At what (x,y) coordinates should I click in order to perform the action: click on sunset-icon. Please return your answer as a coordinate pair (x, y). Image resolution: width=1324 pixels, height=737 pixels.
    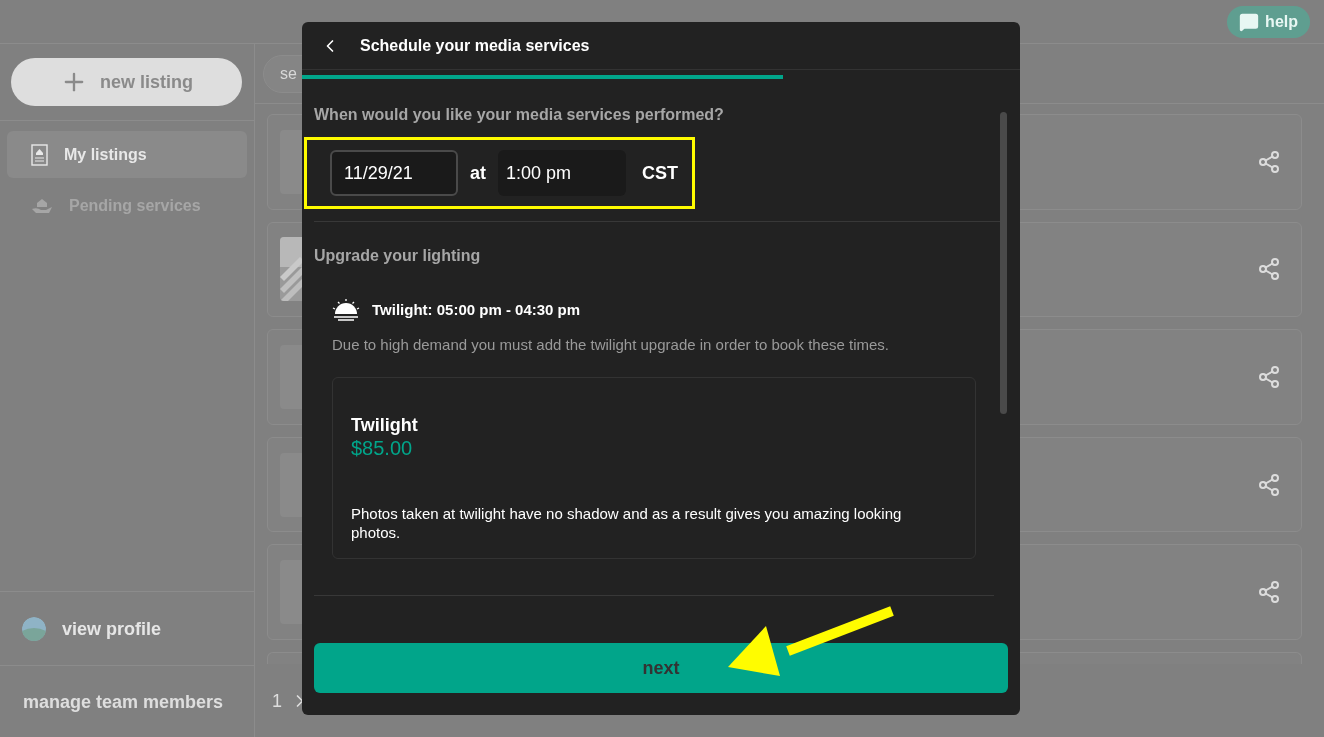
    Looking at the image, I should click on (346, 310).